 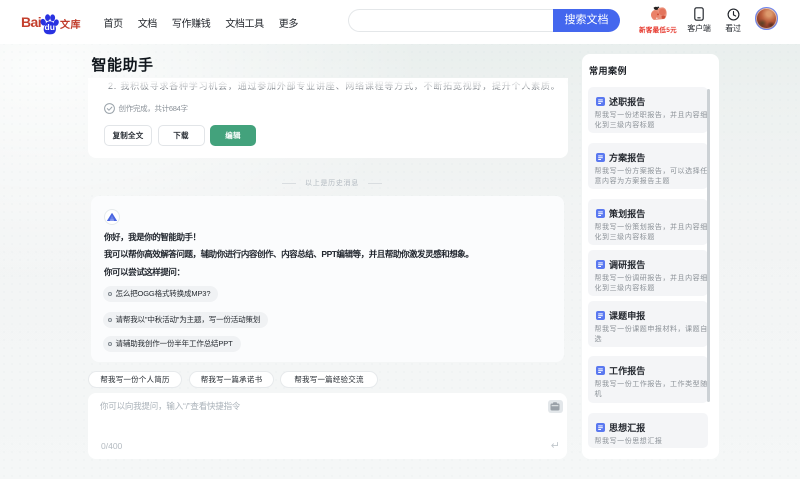 What do you see at coordinates (50, 27) in the screenshot?
I see `svg-text: du` at bounding box center [50, 27].